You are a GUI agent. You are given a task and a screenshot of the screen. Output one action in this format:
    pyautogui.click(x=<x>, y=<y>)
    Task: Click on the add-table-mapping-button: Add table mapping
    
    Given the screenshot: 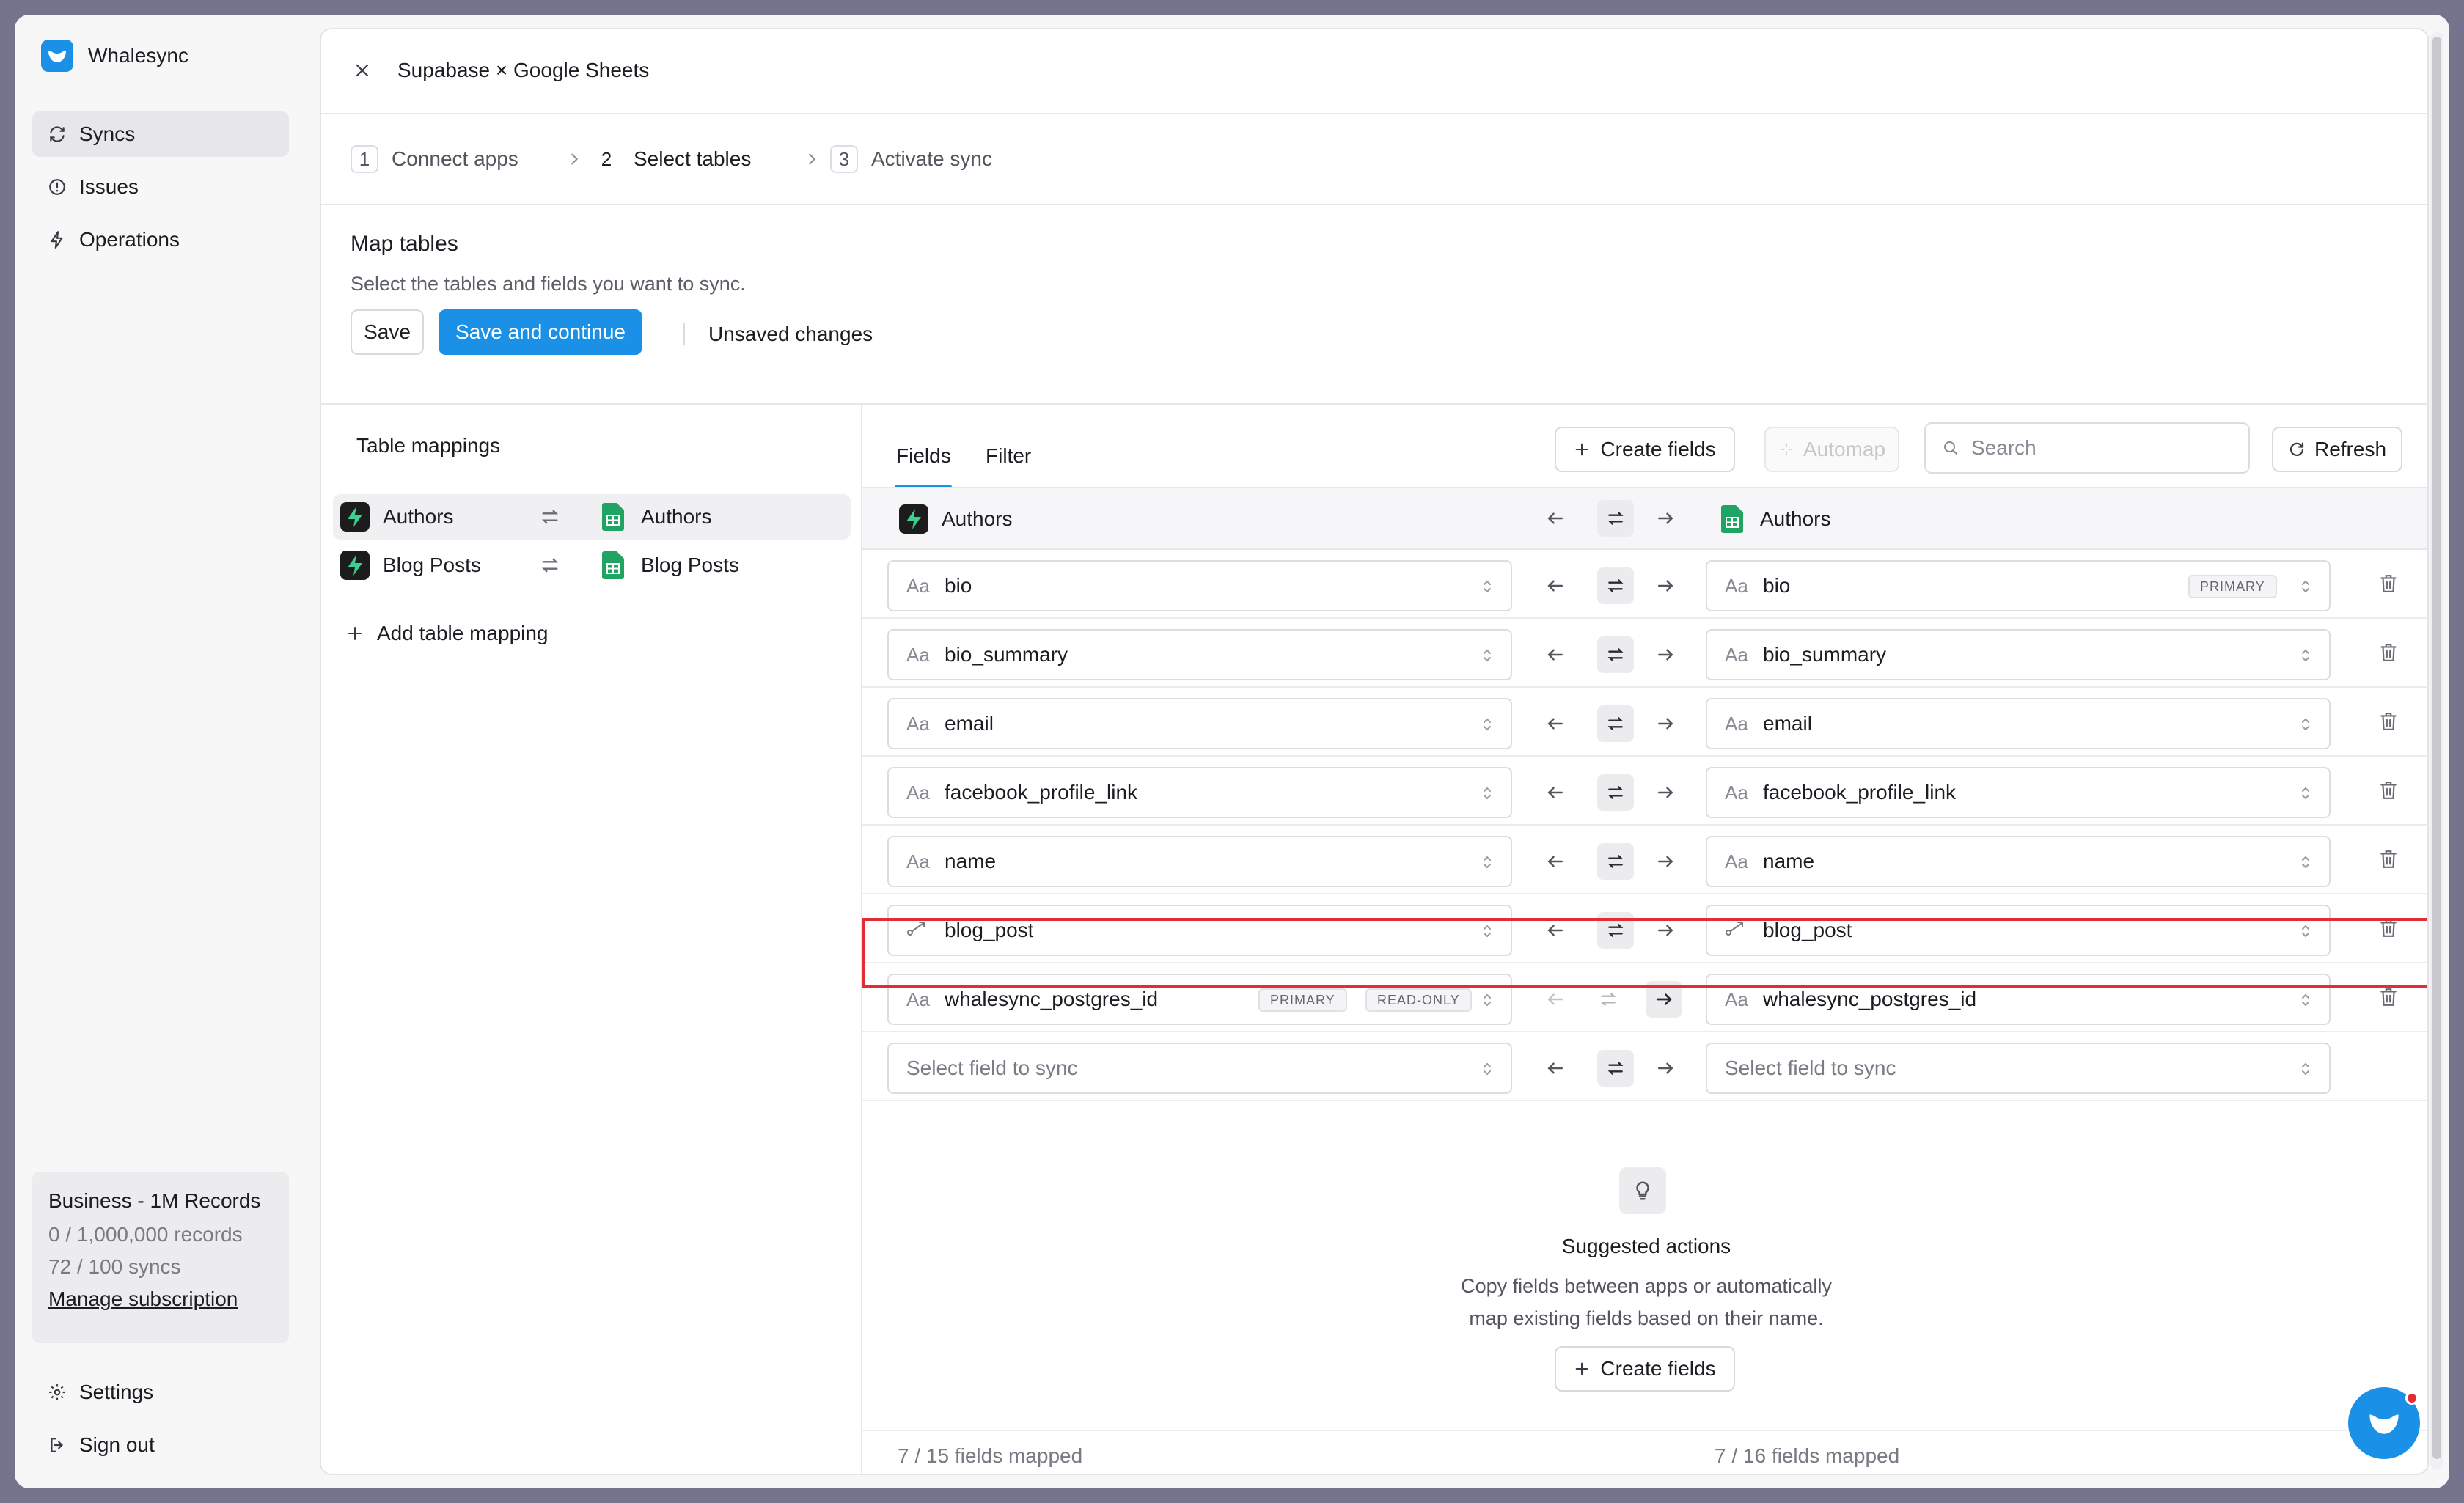 What is the action you would take?
    pyautogui.click(x=447, y=633)
    